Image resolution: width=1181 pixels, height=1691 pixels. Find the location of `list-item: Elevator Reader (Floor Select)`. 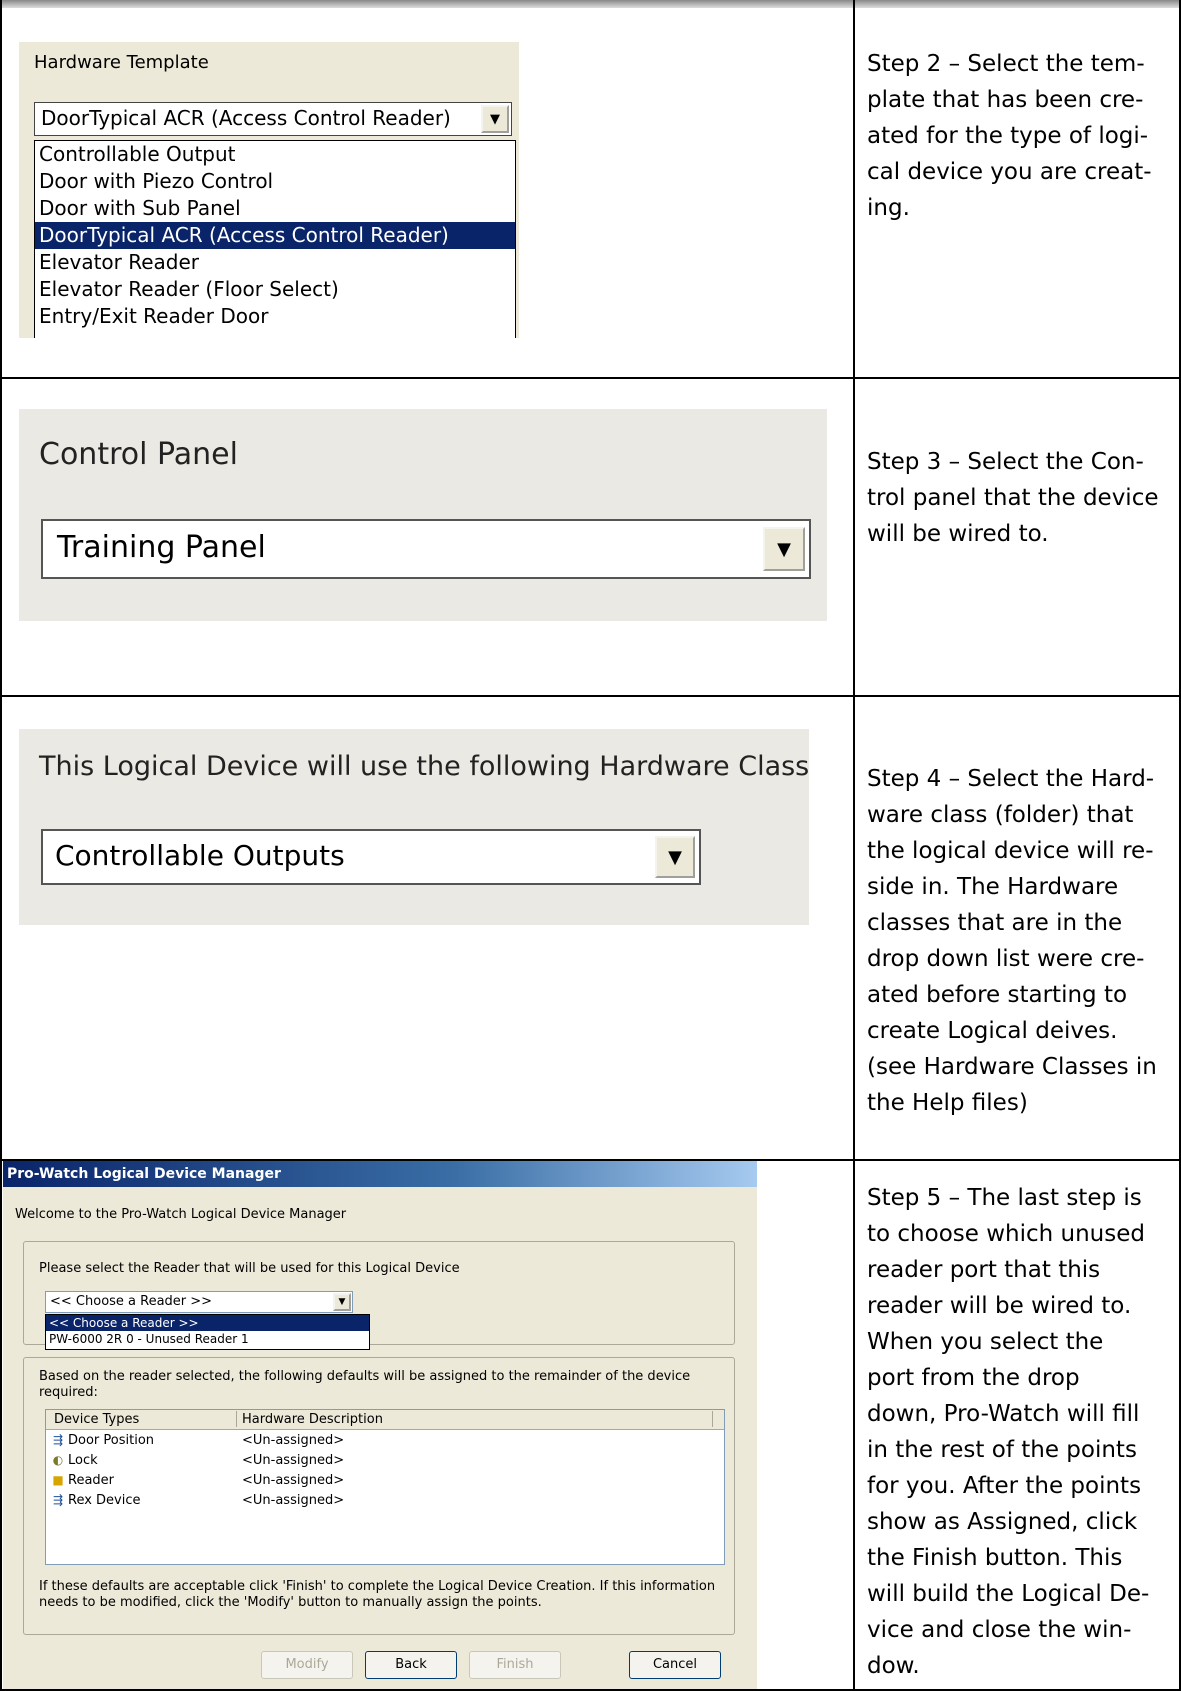

list-item: Elevator Reader (Floor Select) is located at coordinates (275, 289).